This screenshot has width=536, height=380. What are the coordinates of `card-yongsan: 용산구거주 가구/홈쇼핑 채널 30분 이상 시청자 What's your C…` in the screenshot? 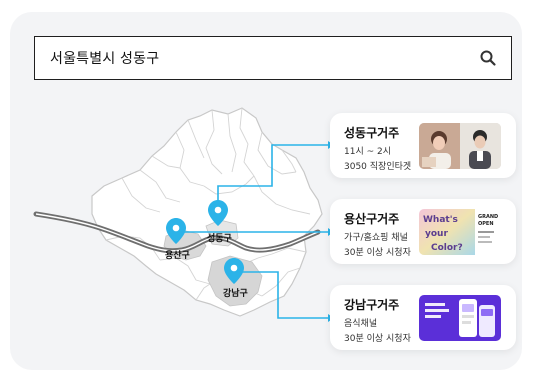 It's located at (423, 231).